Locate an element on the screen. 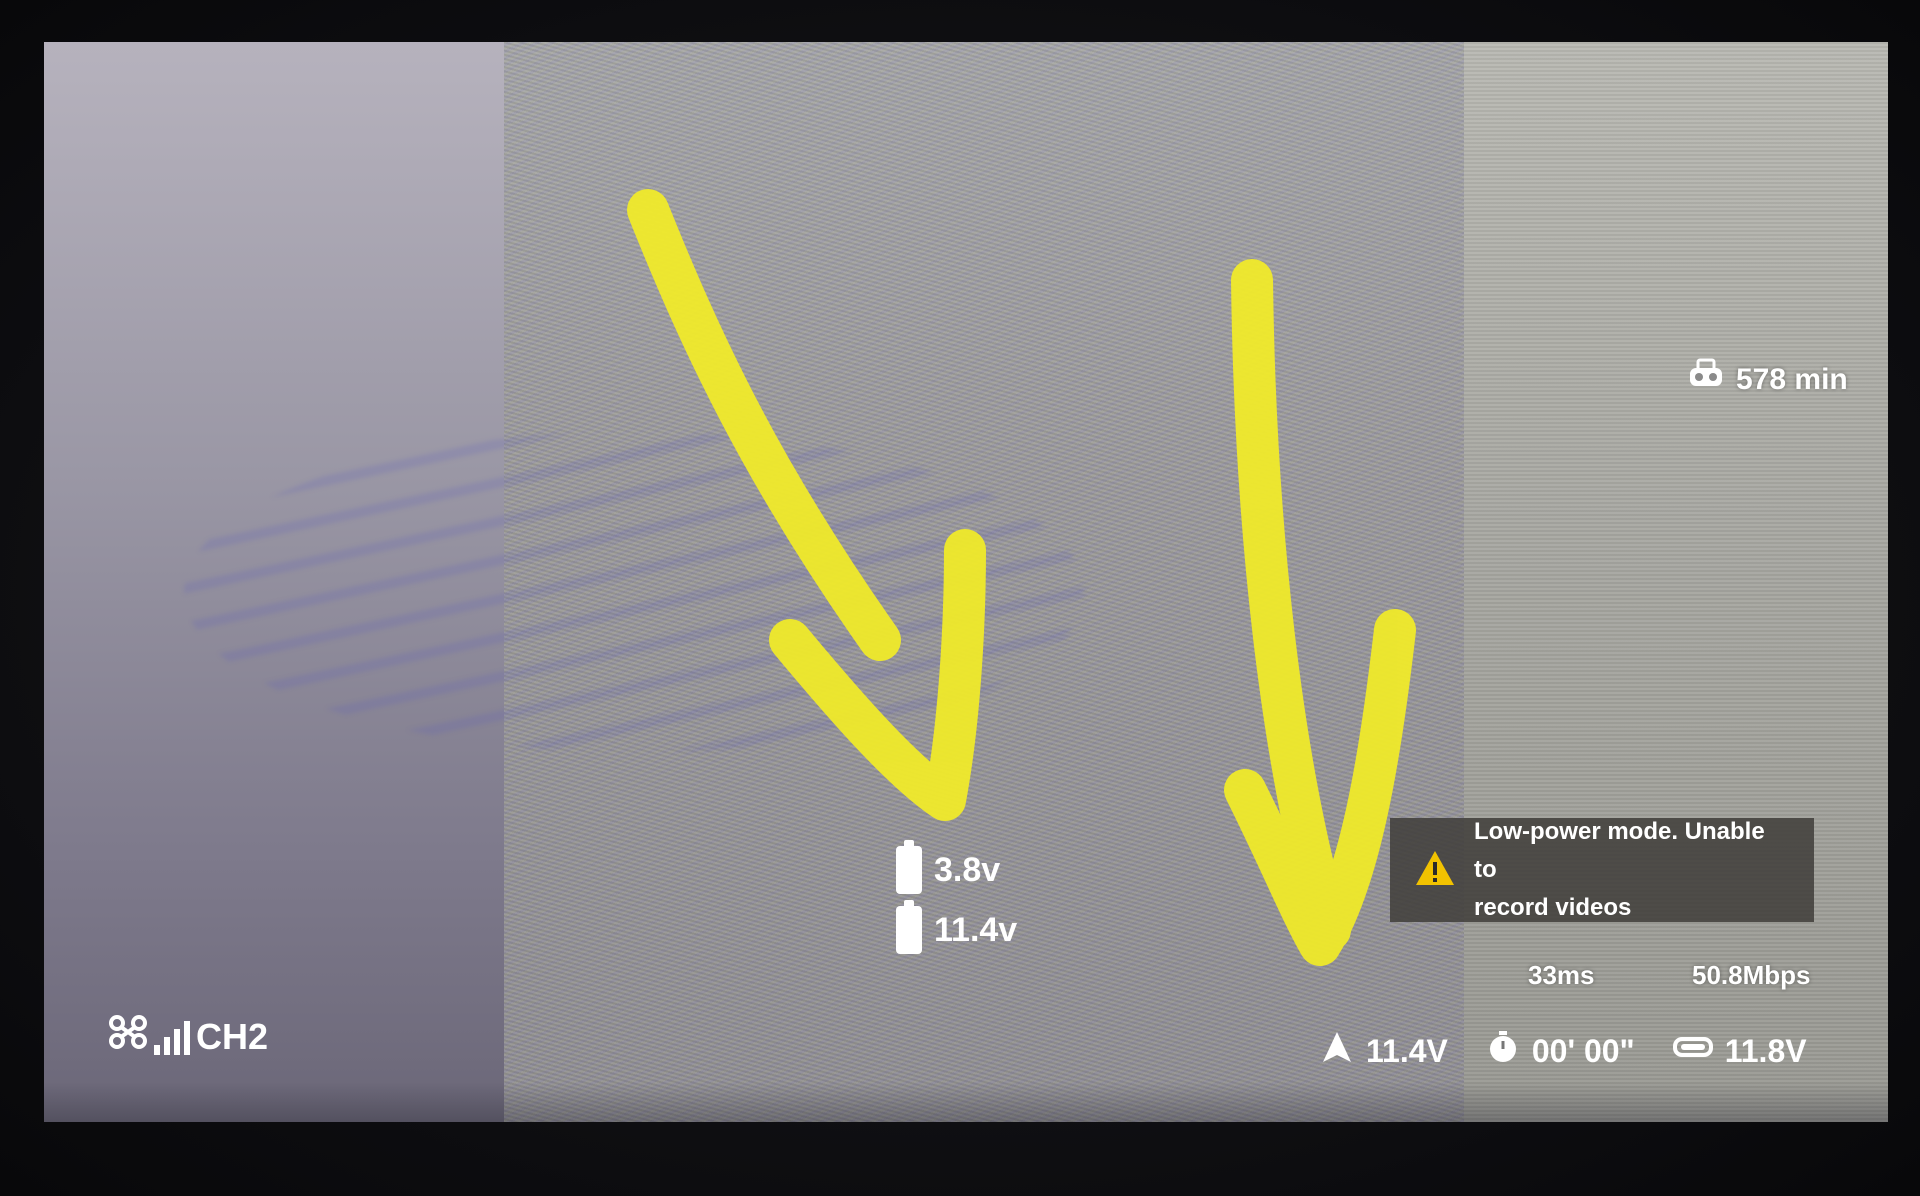 The image size is (1920, 1196). drone-icon is located at coordinates (128, 1034).